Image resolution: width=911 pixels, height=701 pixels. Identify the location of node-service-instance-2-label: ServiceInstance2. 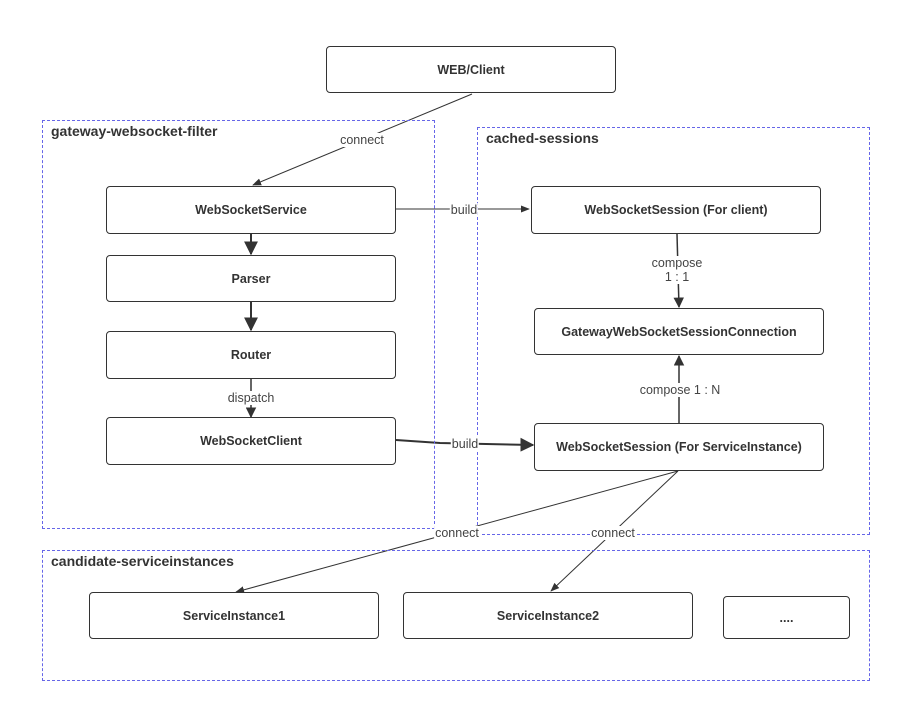
(548, 615).